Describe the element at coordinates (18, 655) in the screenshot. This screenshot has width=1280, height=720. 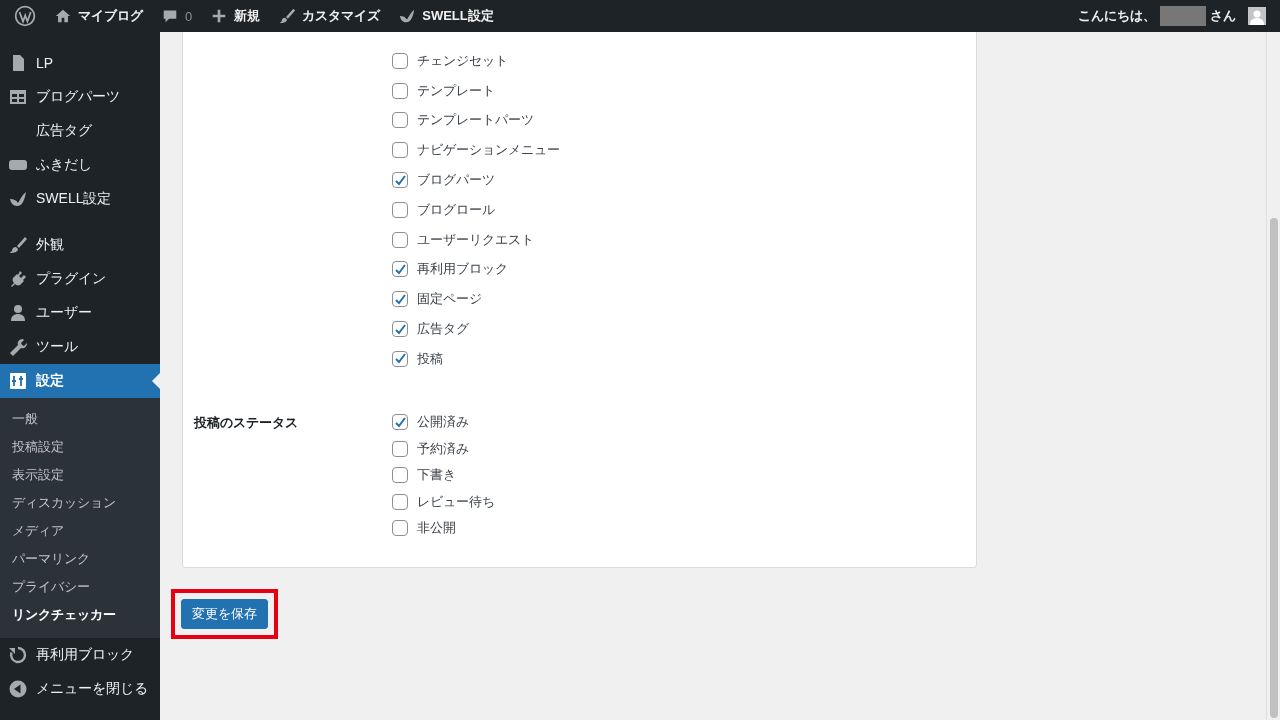
I see `reload-icon` at that location.